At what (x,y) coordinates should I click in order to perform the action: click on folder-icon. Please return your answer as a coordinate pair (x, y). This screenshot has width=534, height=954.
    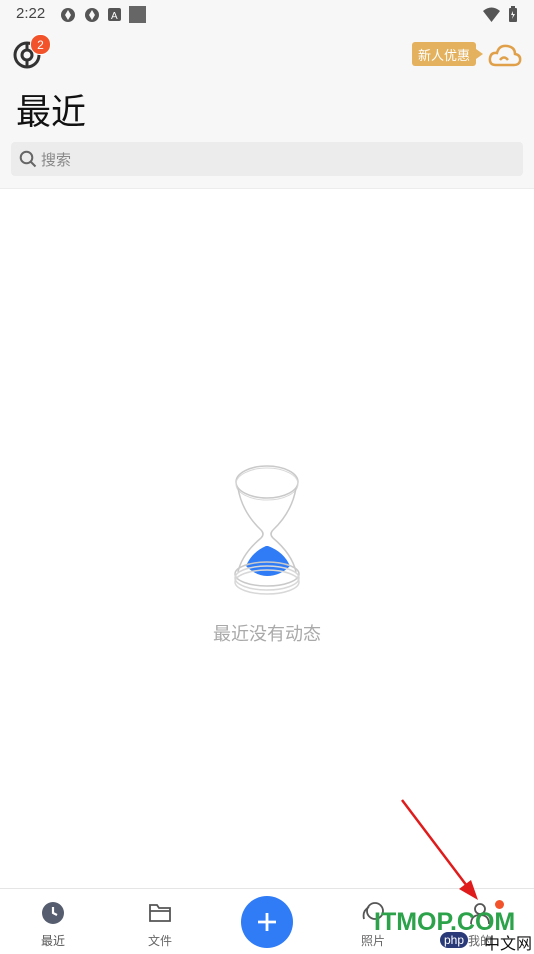
    Looking at the image, I should click on (160, 913).